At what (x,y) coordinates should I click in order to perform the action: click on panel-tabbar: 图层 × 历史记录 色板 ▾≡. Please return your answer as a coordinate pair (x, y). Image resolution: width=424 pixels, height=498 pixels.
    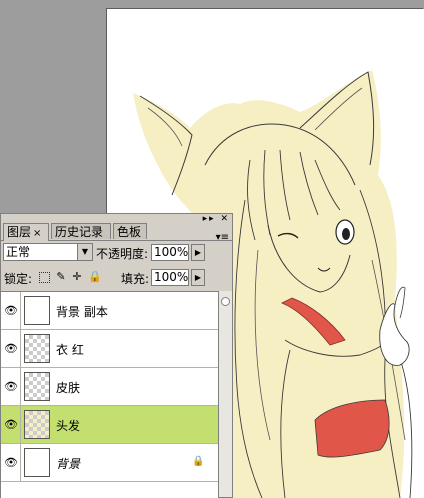
    Looking at the image, I should click on (116, 232).